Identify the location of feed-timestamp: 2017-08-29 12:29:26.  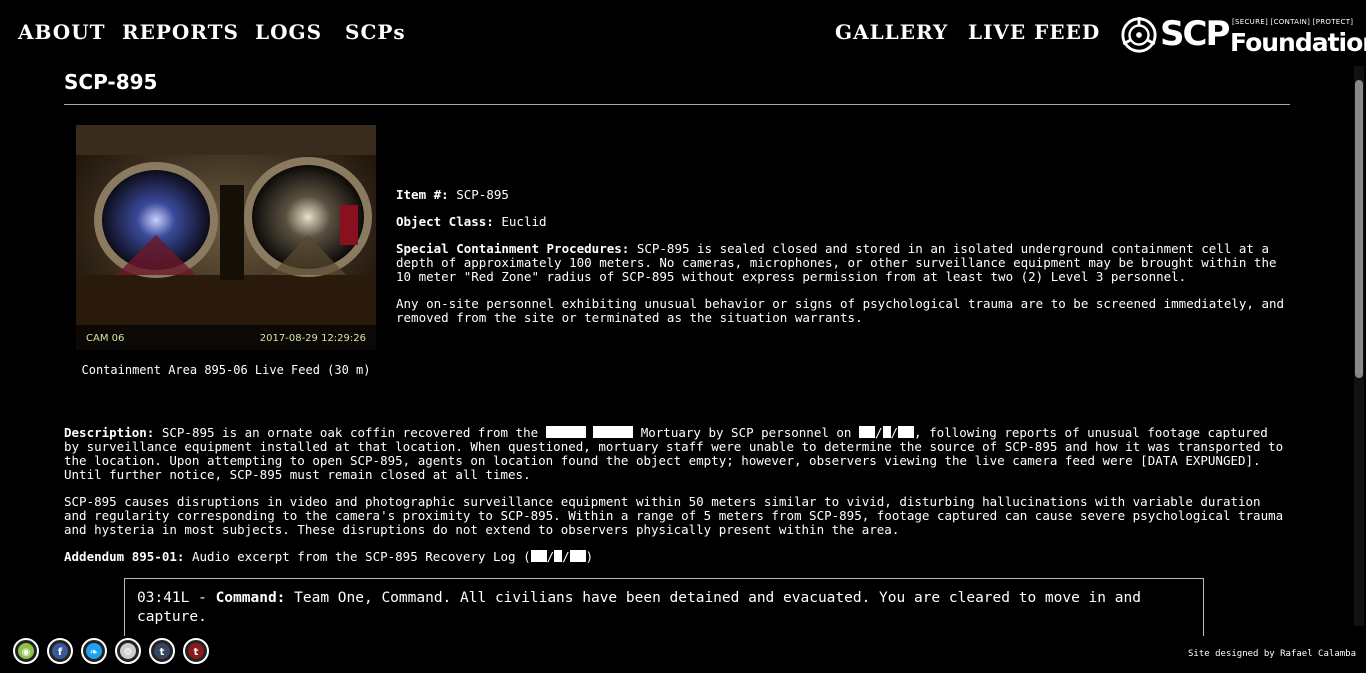
(312, 338).